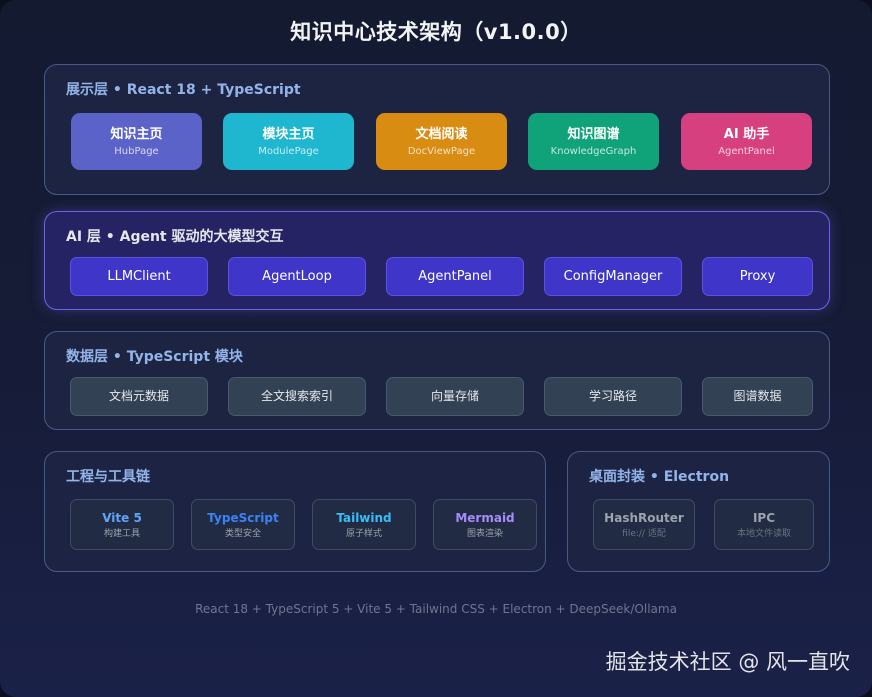  I want to click on desk-title: IPC, so click(764, 518).